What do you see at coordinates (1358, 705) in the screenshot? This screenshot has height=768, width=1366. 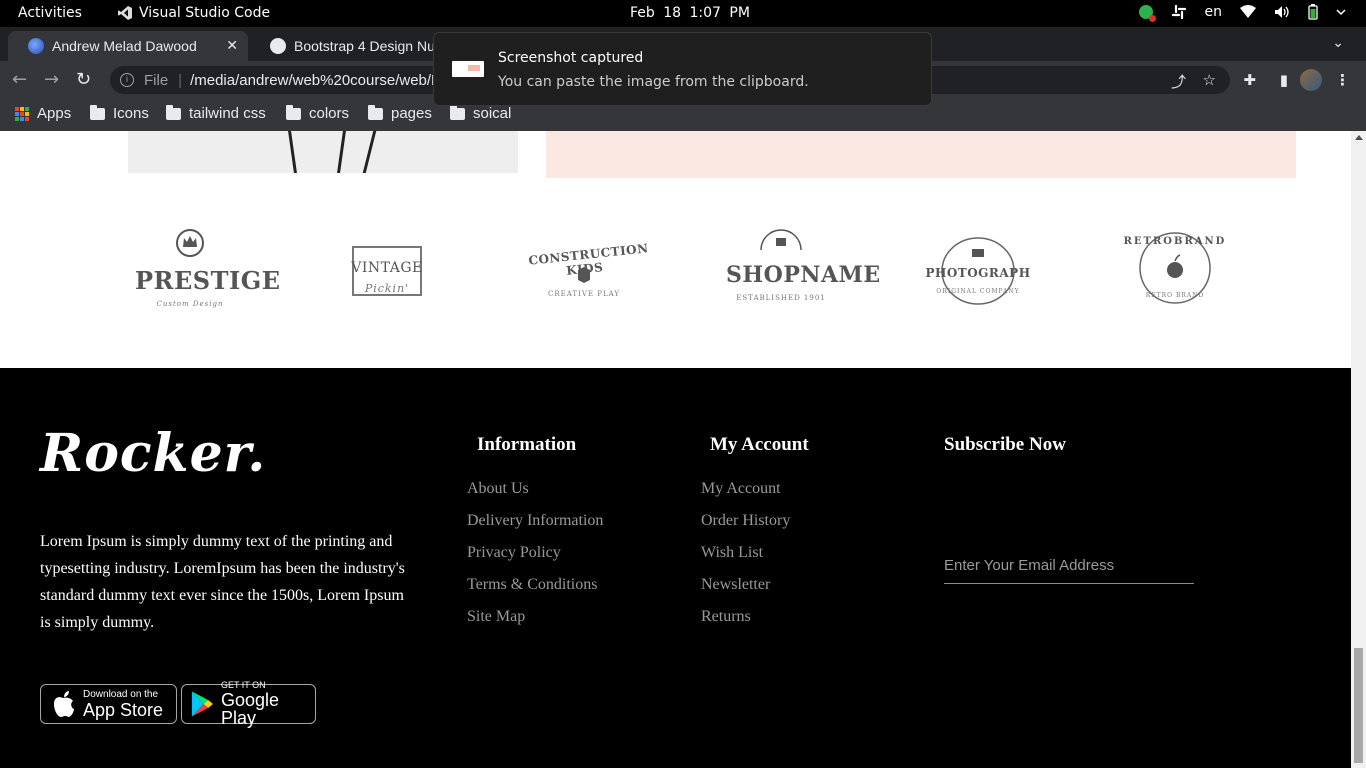 I see `scrollbar-thumb` at bounding box center [1358, 705].